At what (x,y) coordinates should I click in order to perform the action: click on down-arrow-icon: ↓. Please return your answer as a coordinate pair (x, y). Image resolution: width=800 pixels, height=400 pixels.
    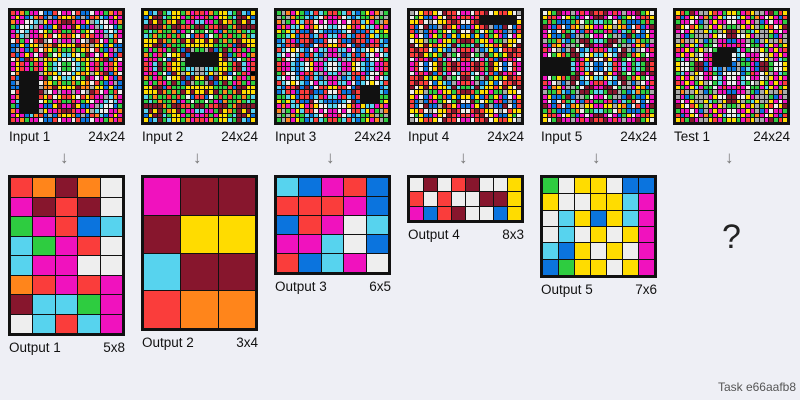
    Looking at the image, I should click on (197, 157).